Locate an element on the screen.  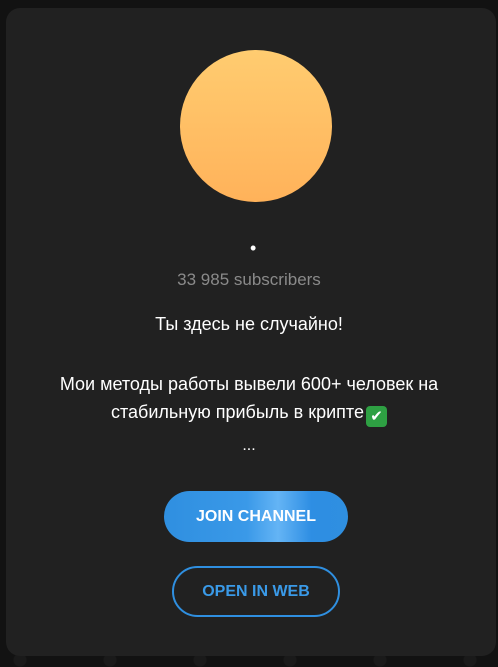
channel-avatar is located at coordinates (256, 126).